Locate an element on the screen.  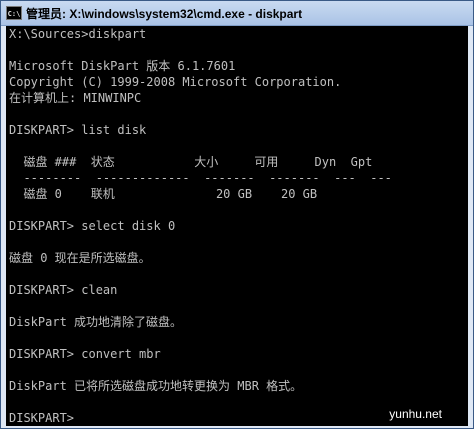
cmd-app-icon: C:\ is located at coordinates (14, 13).